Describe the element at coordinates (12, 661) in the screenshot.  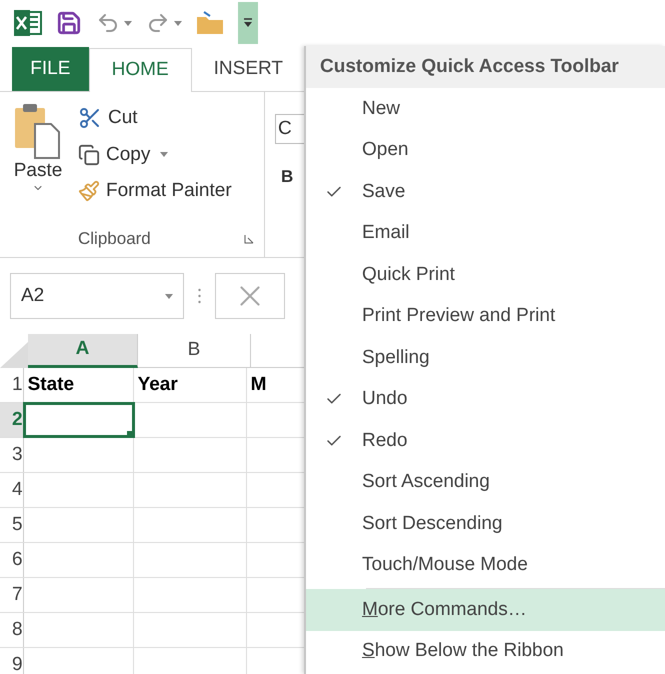
I see `row-header: 9` at that location.